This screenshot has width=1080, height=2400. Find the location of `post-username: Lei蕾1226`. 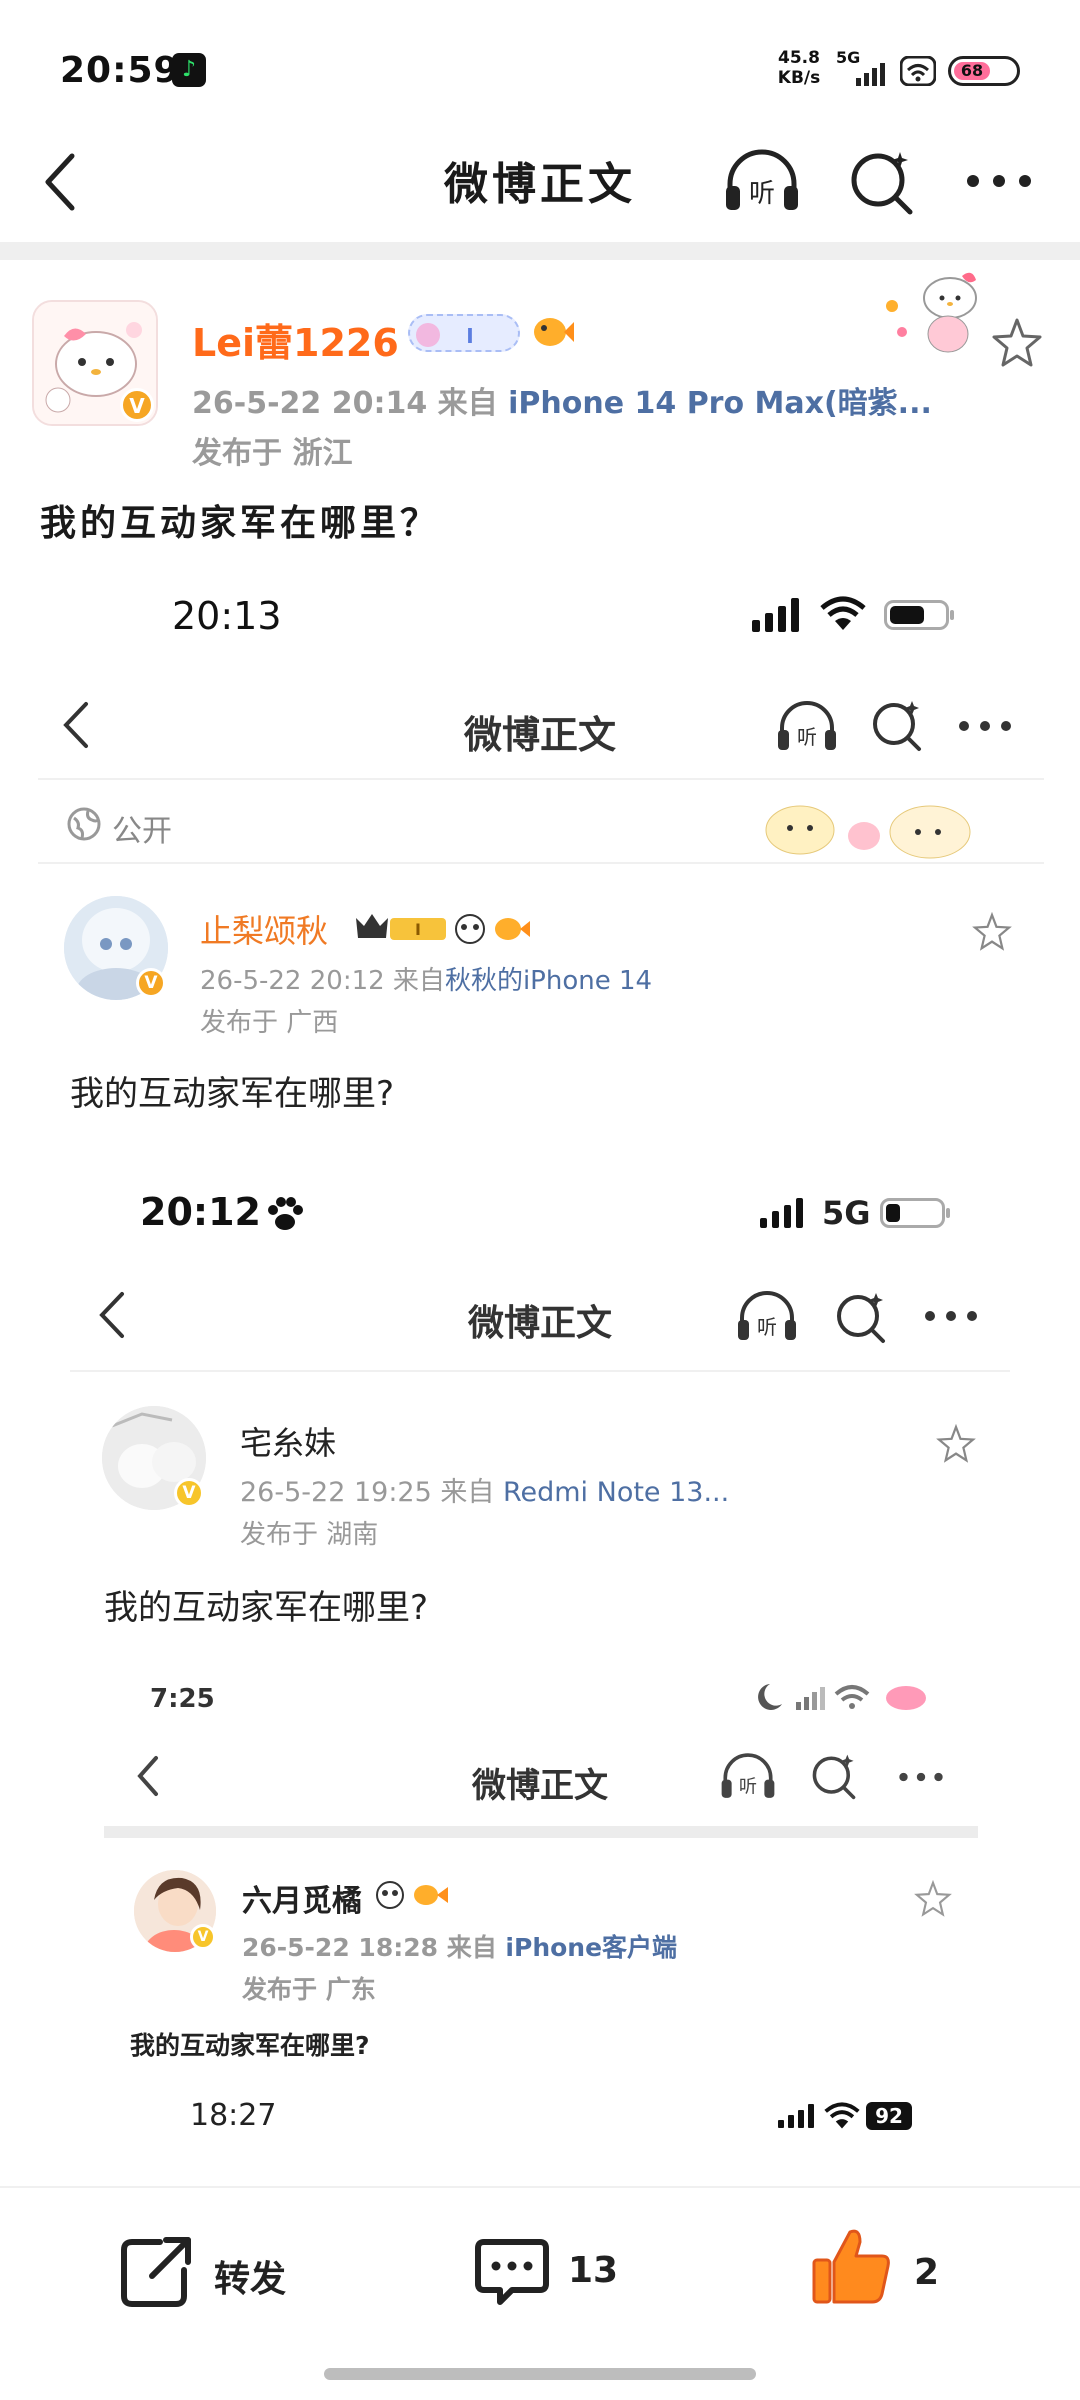

post-username: Lei蕾1226 is located at coordinates (295, 339).